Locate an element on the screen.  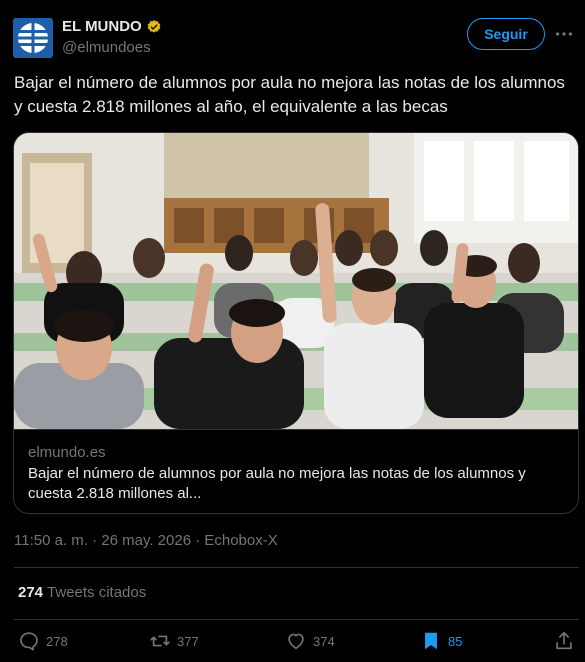
bookmark-button: 85 is located at coordinates (441, 641).